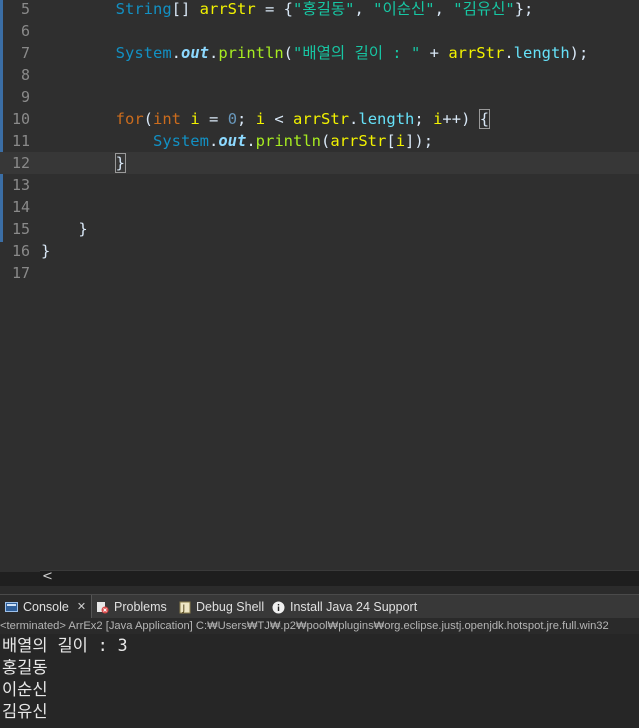 This screenshot has width=639, height=728. What do you see at coordinates (319, 251) in the screenshot?
I see `code-line-16: 16 }` at bounding box center [319, 251].